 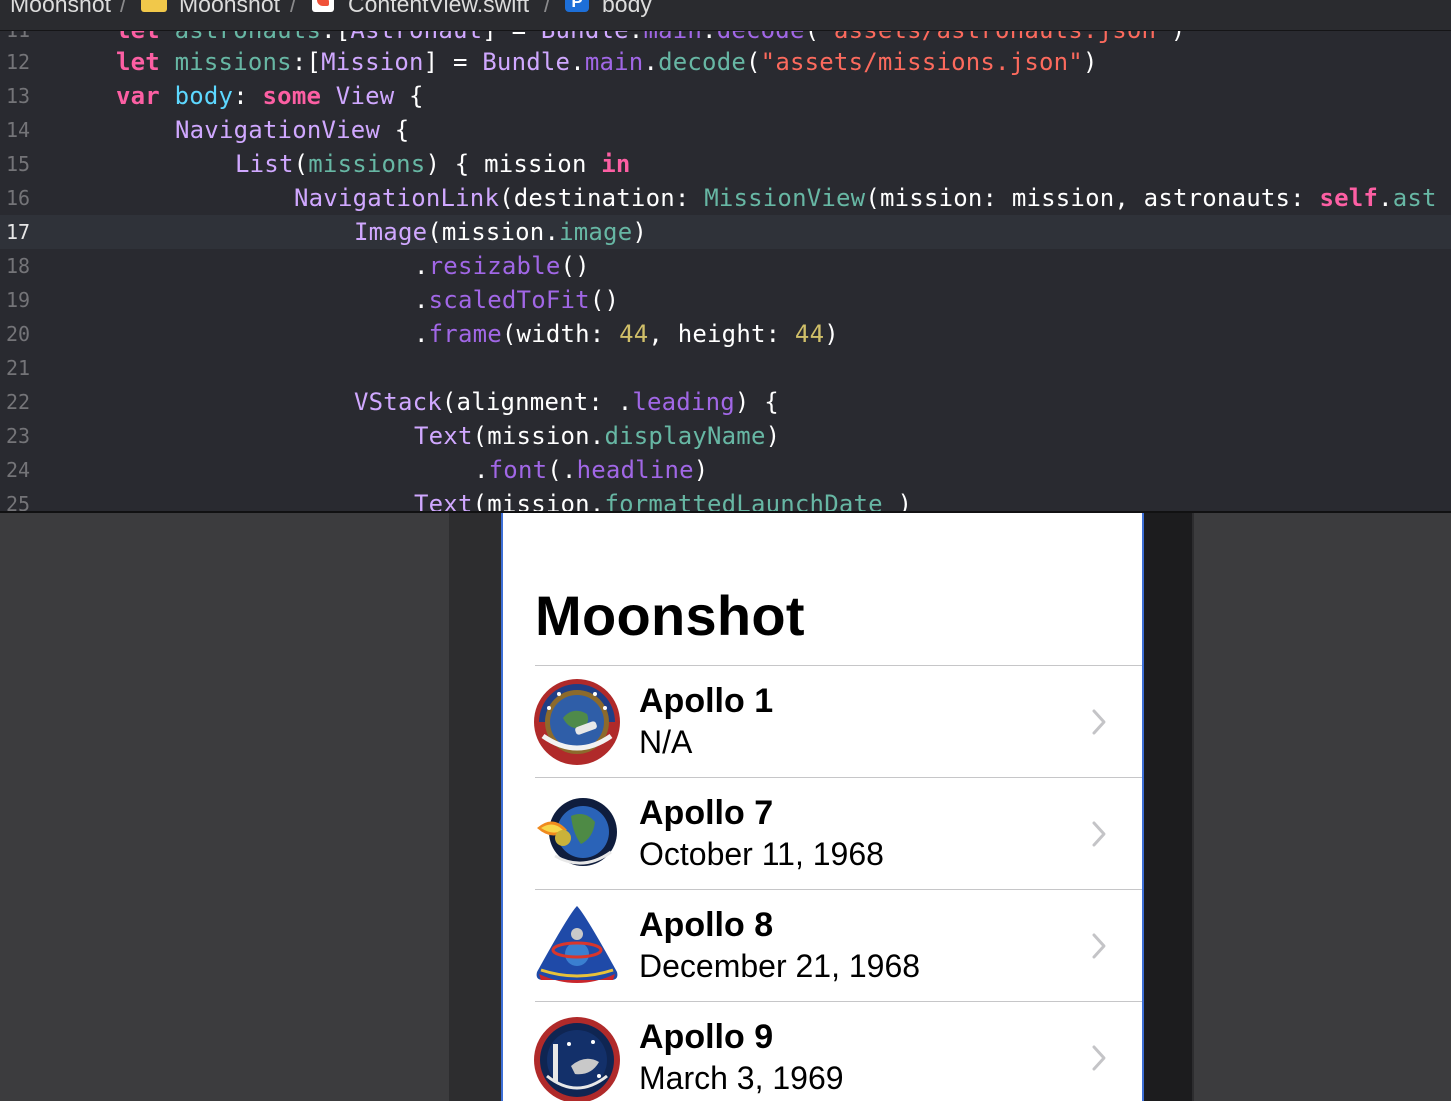 I want to click on code-line: 22 VStack(alignment: .leading) {, so click(x=725, y=402).